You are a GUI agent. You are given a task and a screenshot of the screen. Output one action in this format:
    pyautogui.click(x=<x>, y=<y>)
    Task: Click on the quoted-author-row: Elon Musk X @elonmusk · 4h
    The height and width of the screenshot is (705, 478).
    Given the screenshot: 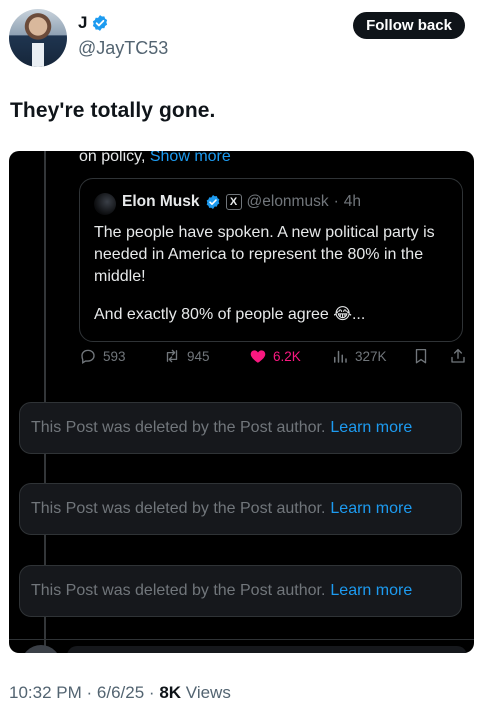 What is the action you would take?
    pyautogui.click(x=241, y=202)
    